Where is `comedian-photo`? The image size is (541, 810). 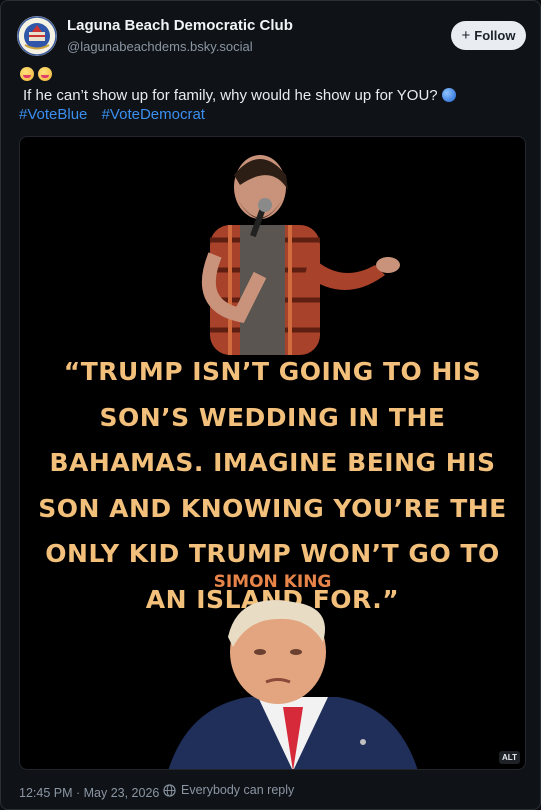
comedian-photo is located at coordinates (300, 255).